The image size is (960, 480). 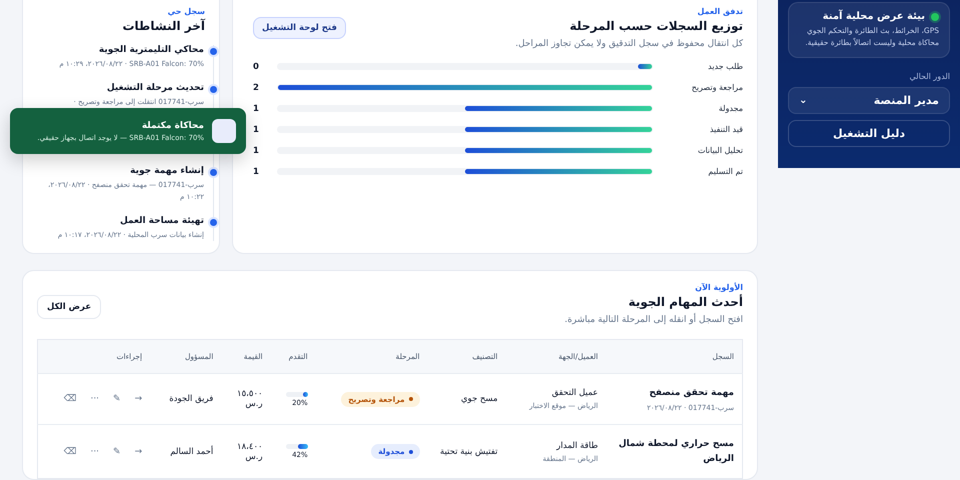 I want to click on status-dot-icon, so click(x=935, y=16).